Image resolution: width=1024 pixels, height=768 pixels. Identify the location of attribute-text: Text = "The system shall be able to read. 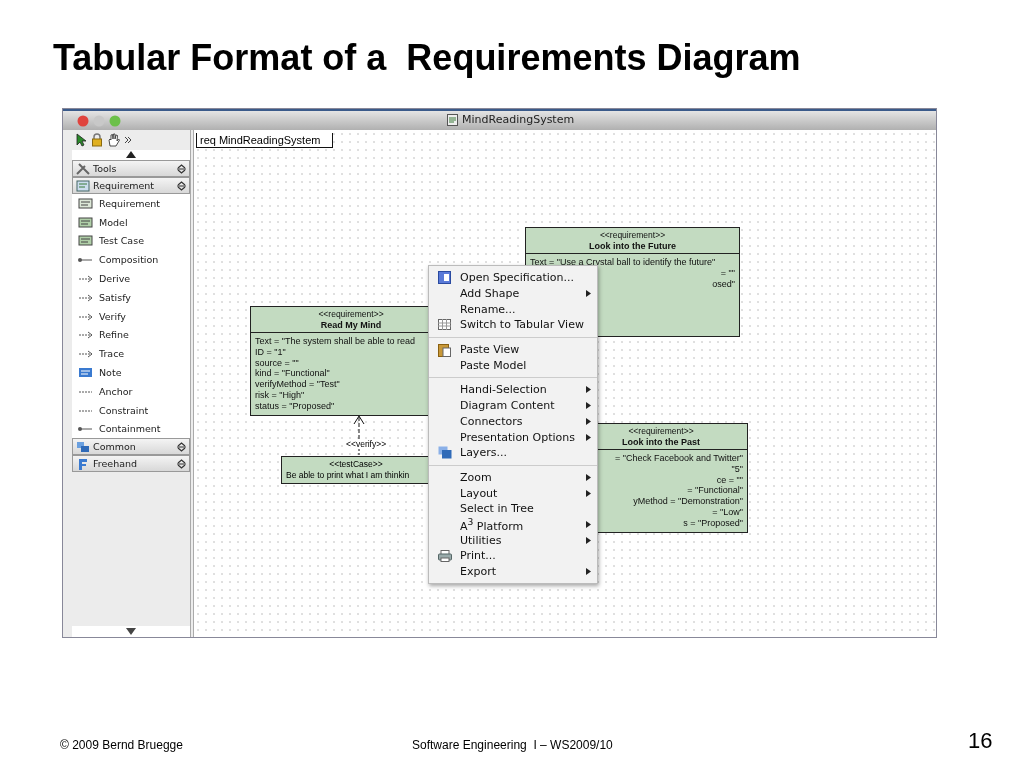
(335, 341).